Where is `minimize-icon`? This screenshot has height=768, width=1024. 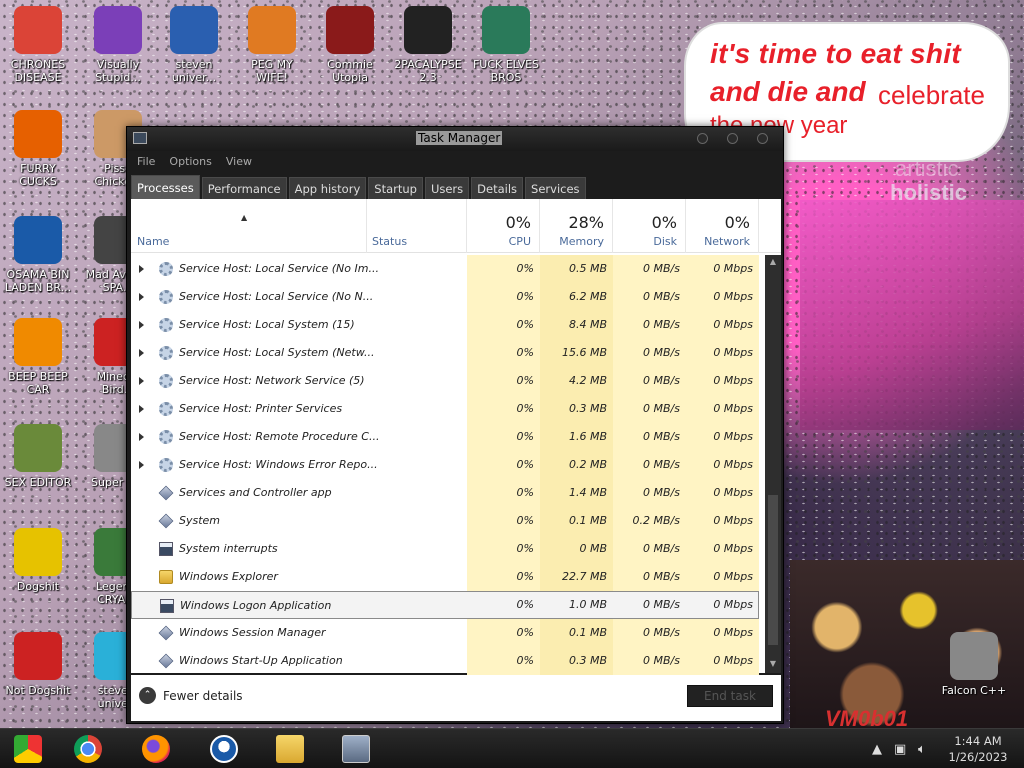 minimize-icon is located at coordinates (702, 138).